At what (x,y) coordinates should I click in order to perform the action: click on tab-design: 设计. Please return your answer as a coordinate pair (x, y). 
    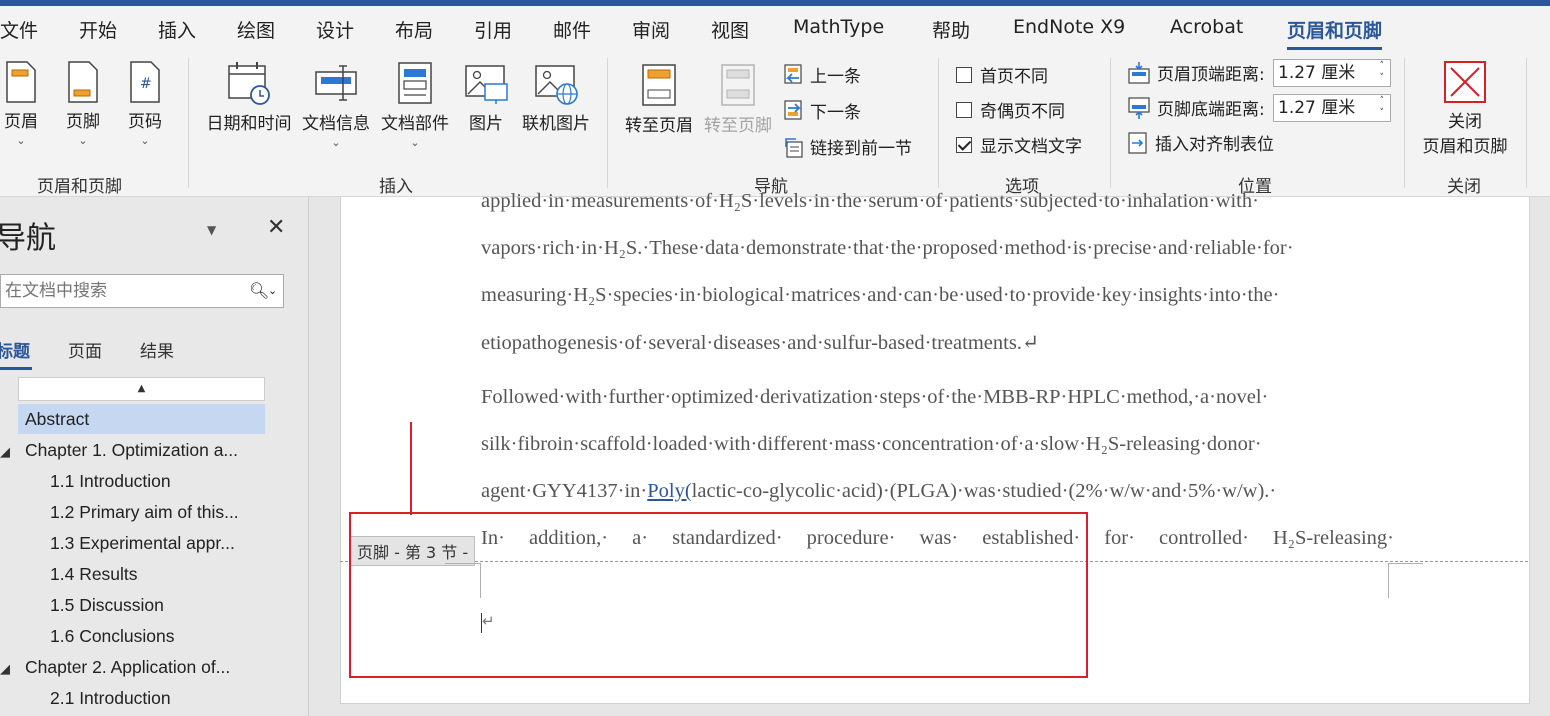
    Looking at the image, I should click on (335, 29).